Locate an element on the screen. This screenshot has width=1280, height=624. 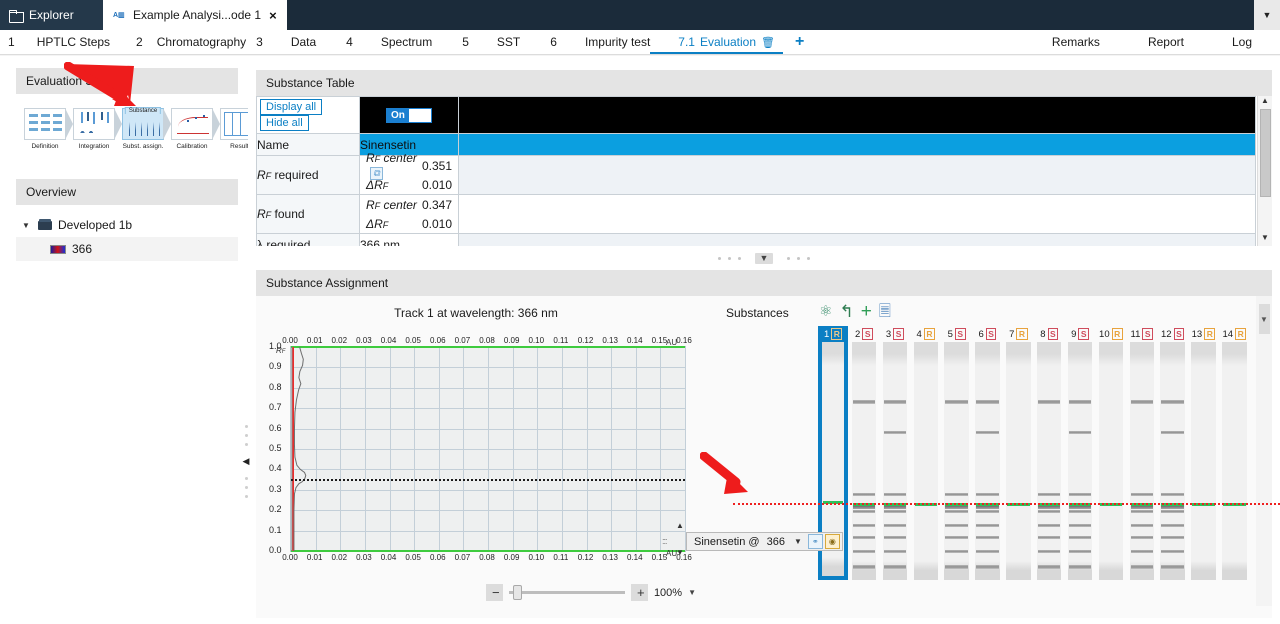
zoom-in-button: + is located at coordinates (639, 592).